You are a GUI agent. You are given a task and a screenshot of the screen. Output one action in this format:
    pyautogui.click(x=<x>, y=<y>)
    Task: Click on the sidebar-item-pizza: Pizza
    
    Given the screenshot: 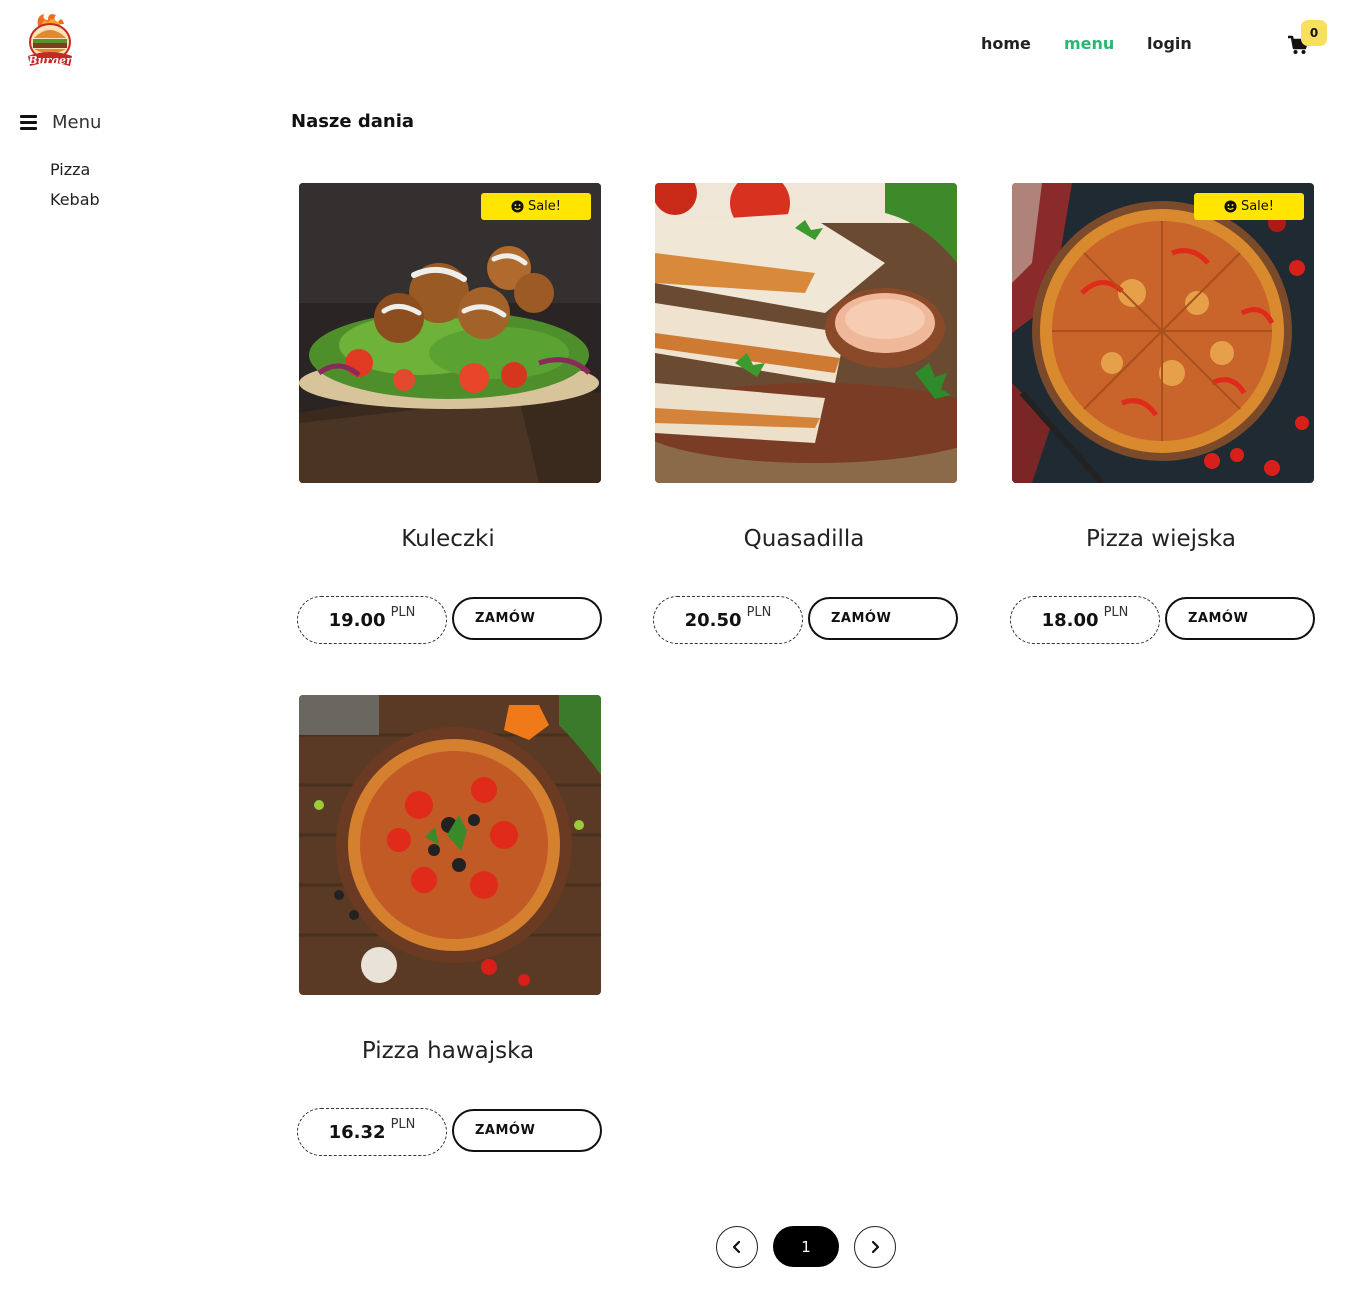 What is the action you would take?
    pyautogui.click(x=70, y=169)
    